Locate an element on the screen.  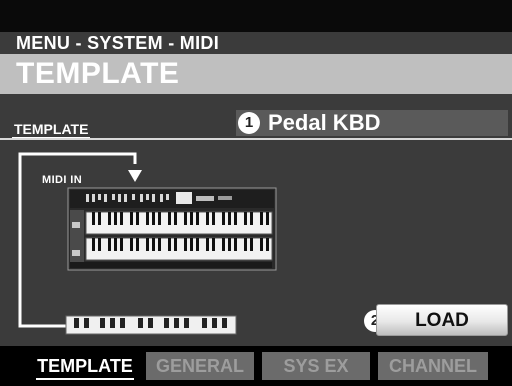
pedalboard-icon is located at coordinates (151, 325).